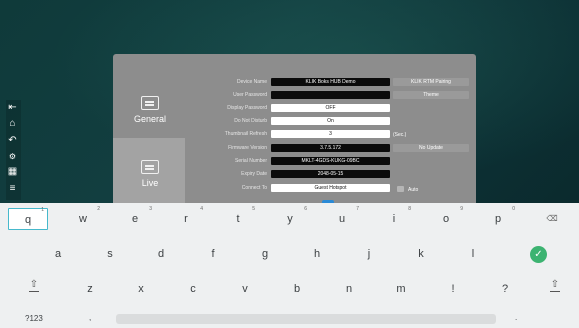 The width and height of the screenshot is (579, 328). What do you see at coordinates (250, 121) in the screenshot?
I see `do-not-disturb-label: Do Not Disturb` at bounding box center [250, 121].